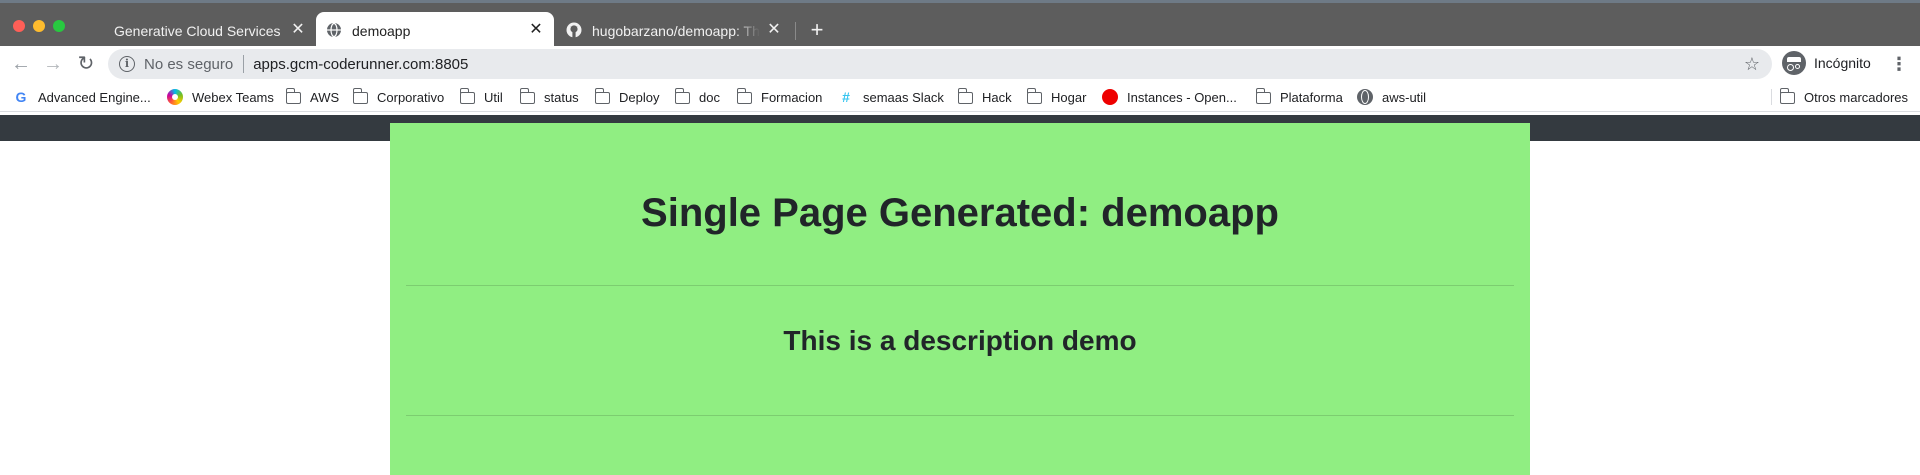  I want to click on star-icon: ☆, so click(1752, 64).